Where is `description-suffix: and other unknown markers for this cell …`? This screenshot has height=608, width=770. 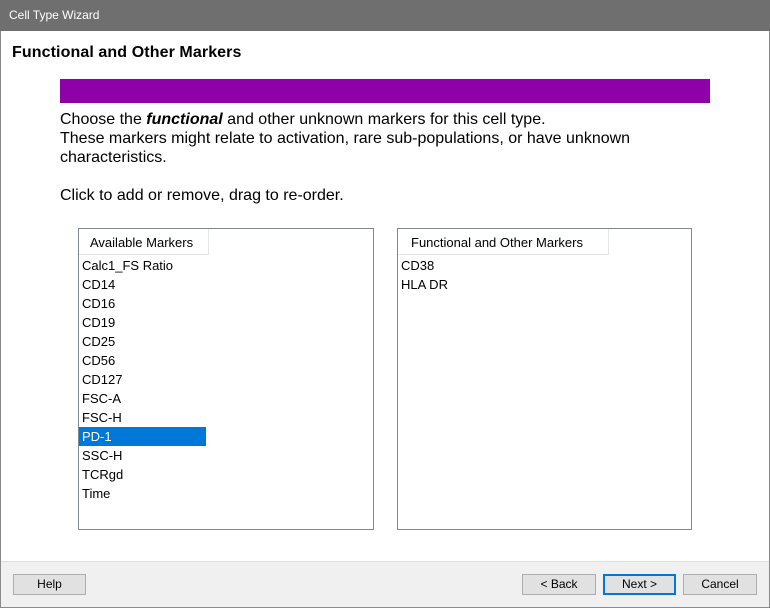
description-suffix: and other unknown markers for this cell … is located at coordinates (384, 119).